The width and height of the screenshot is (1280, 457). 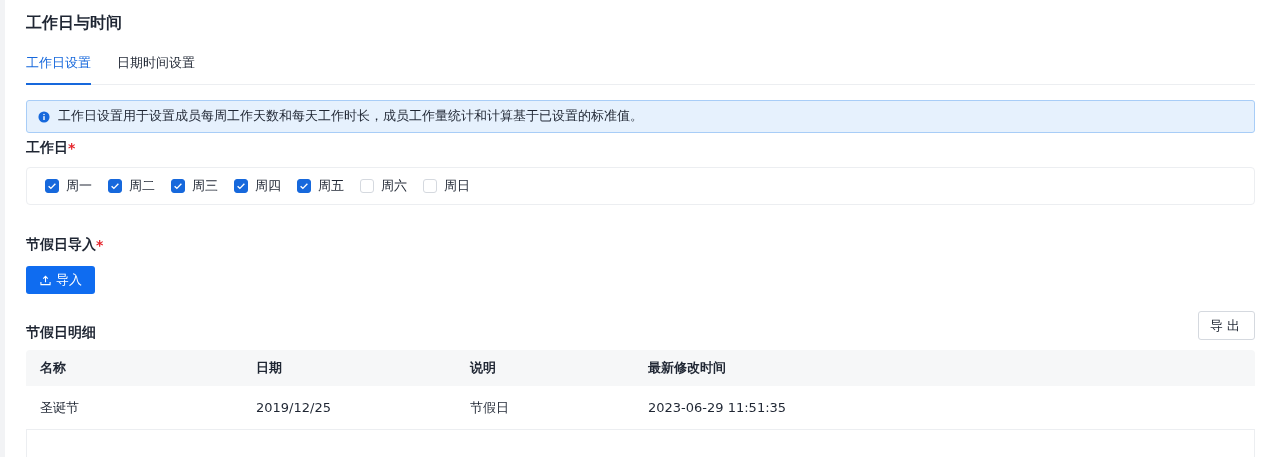 I want to click on table-cell-text: 2019/12/25, so click(x=293, y=407).